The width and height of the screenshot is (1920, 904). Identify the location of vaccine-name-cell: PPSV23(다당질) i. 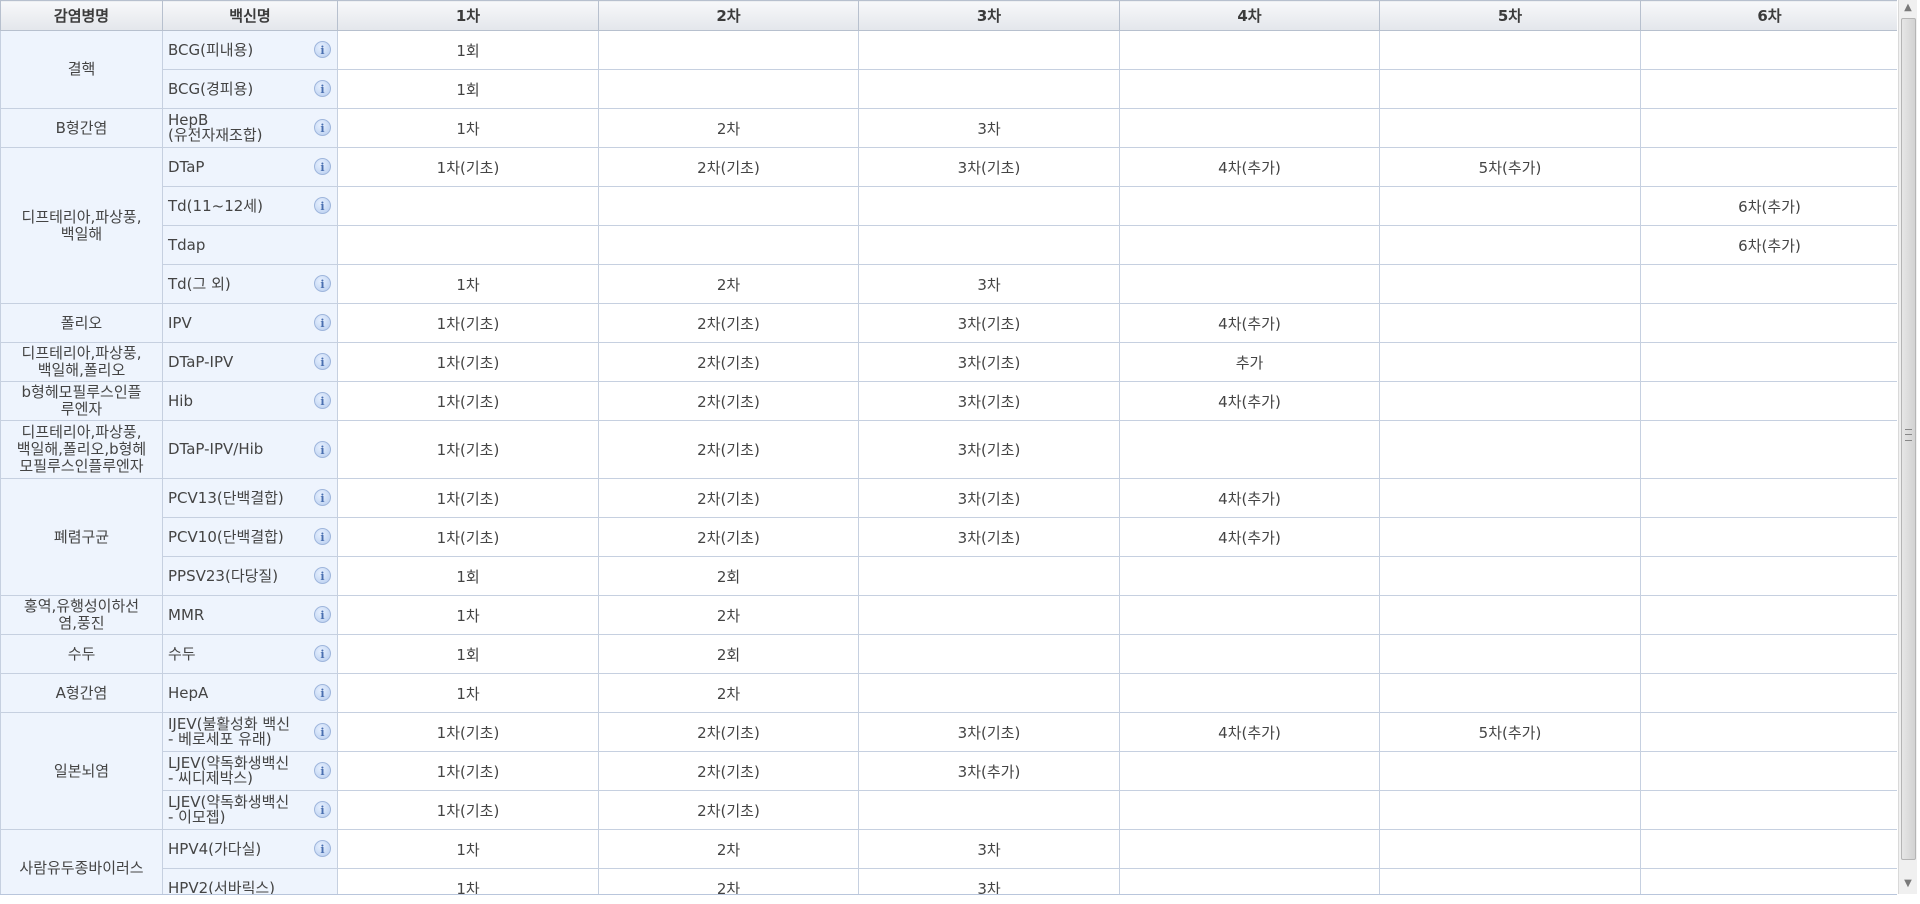
(250, 576).